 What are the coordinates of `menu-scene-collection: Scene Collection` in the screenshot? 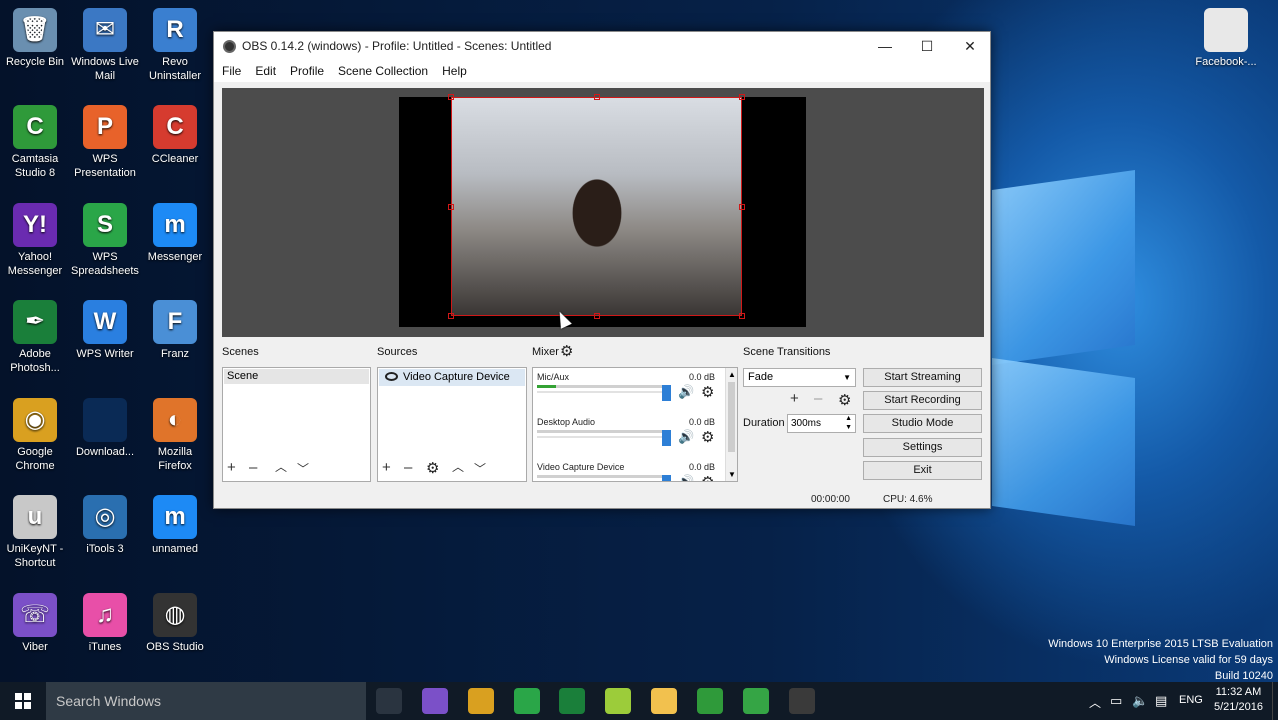 It's located at (383, 71).